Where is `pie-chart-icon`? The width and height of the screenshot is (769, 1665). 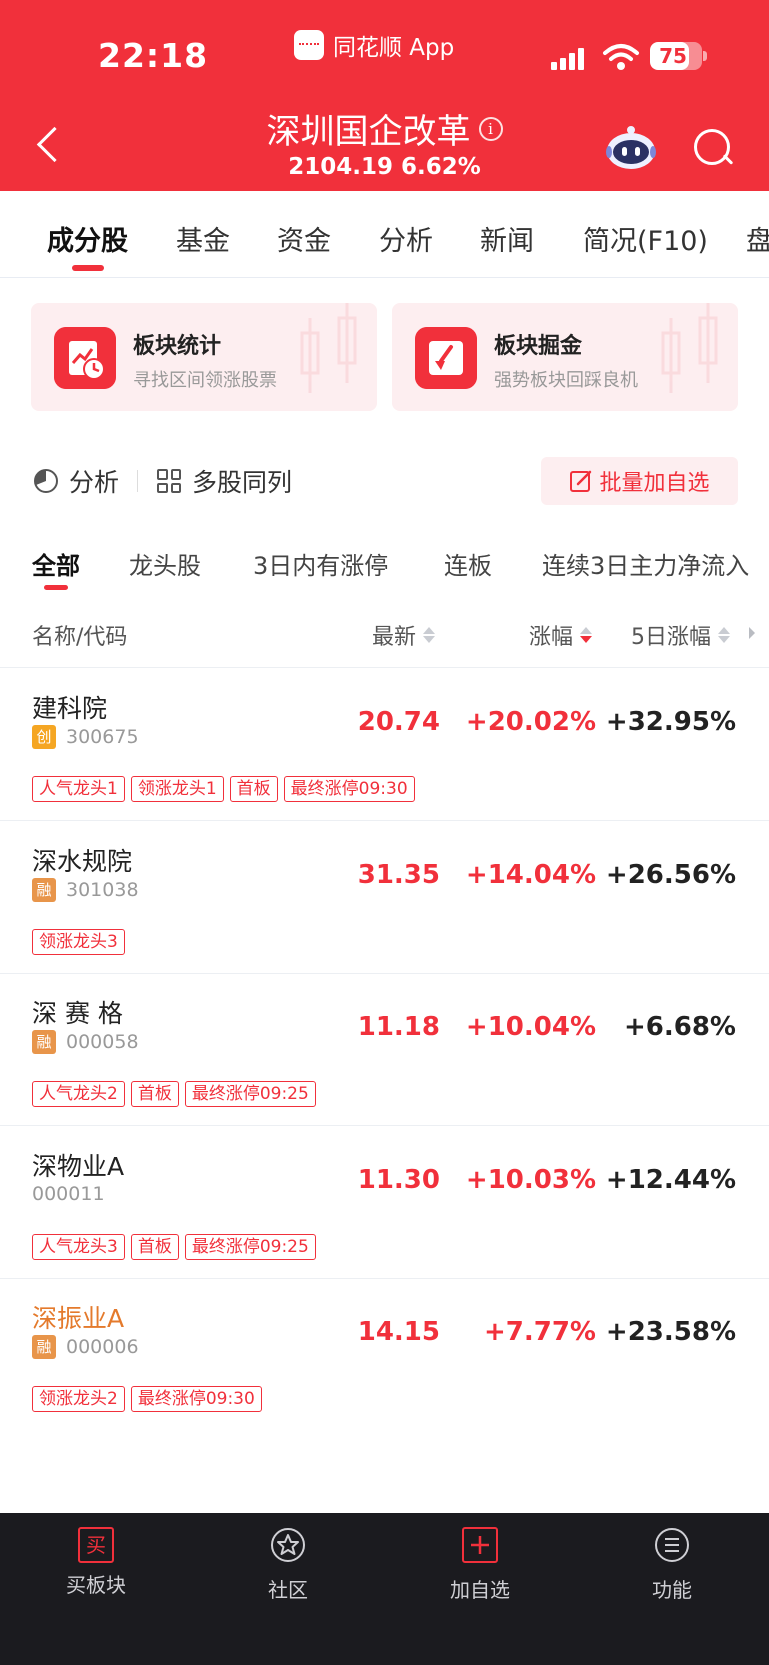
pie-chart-icon is located at coordinates (46, 481).